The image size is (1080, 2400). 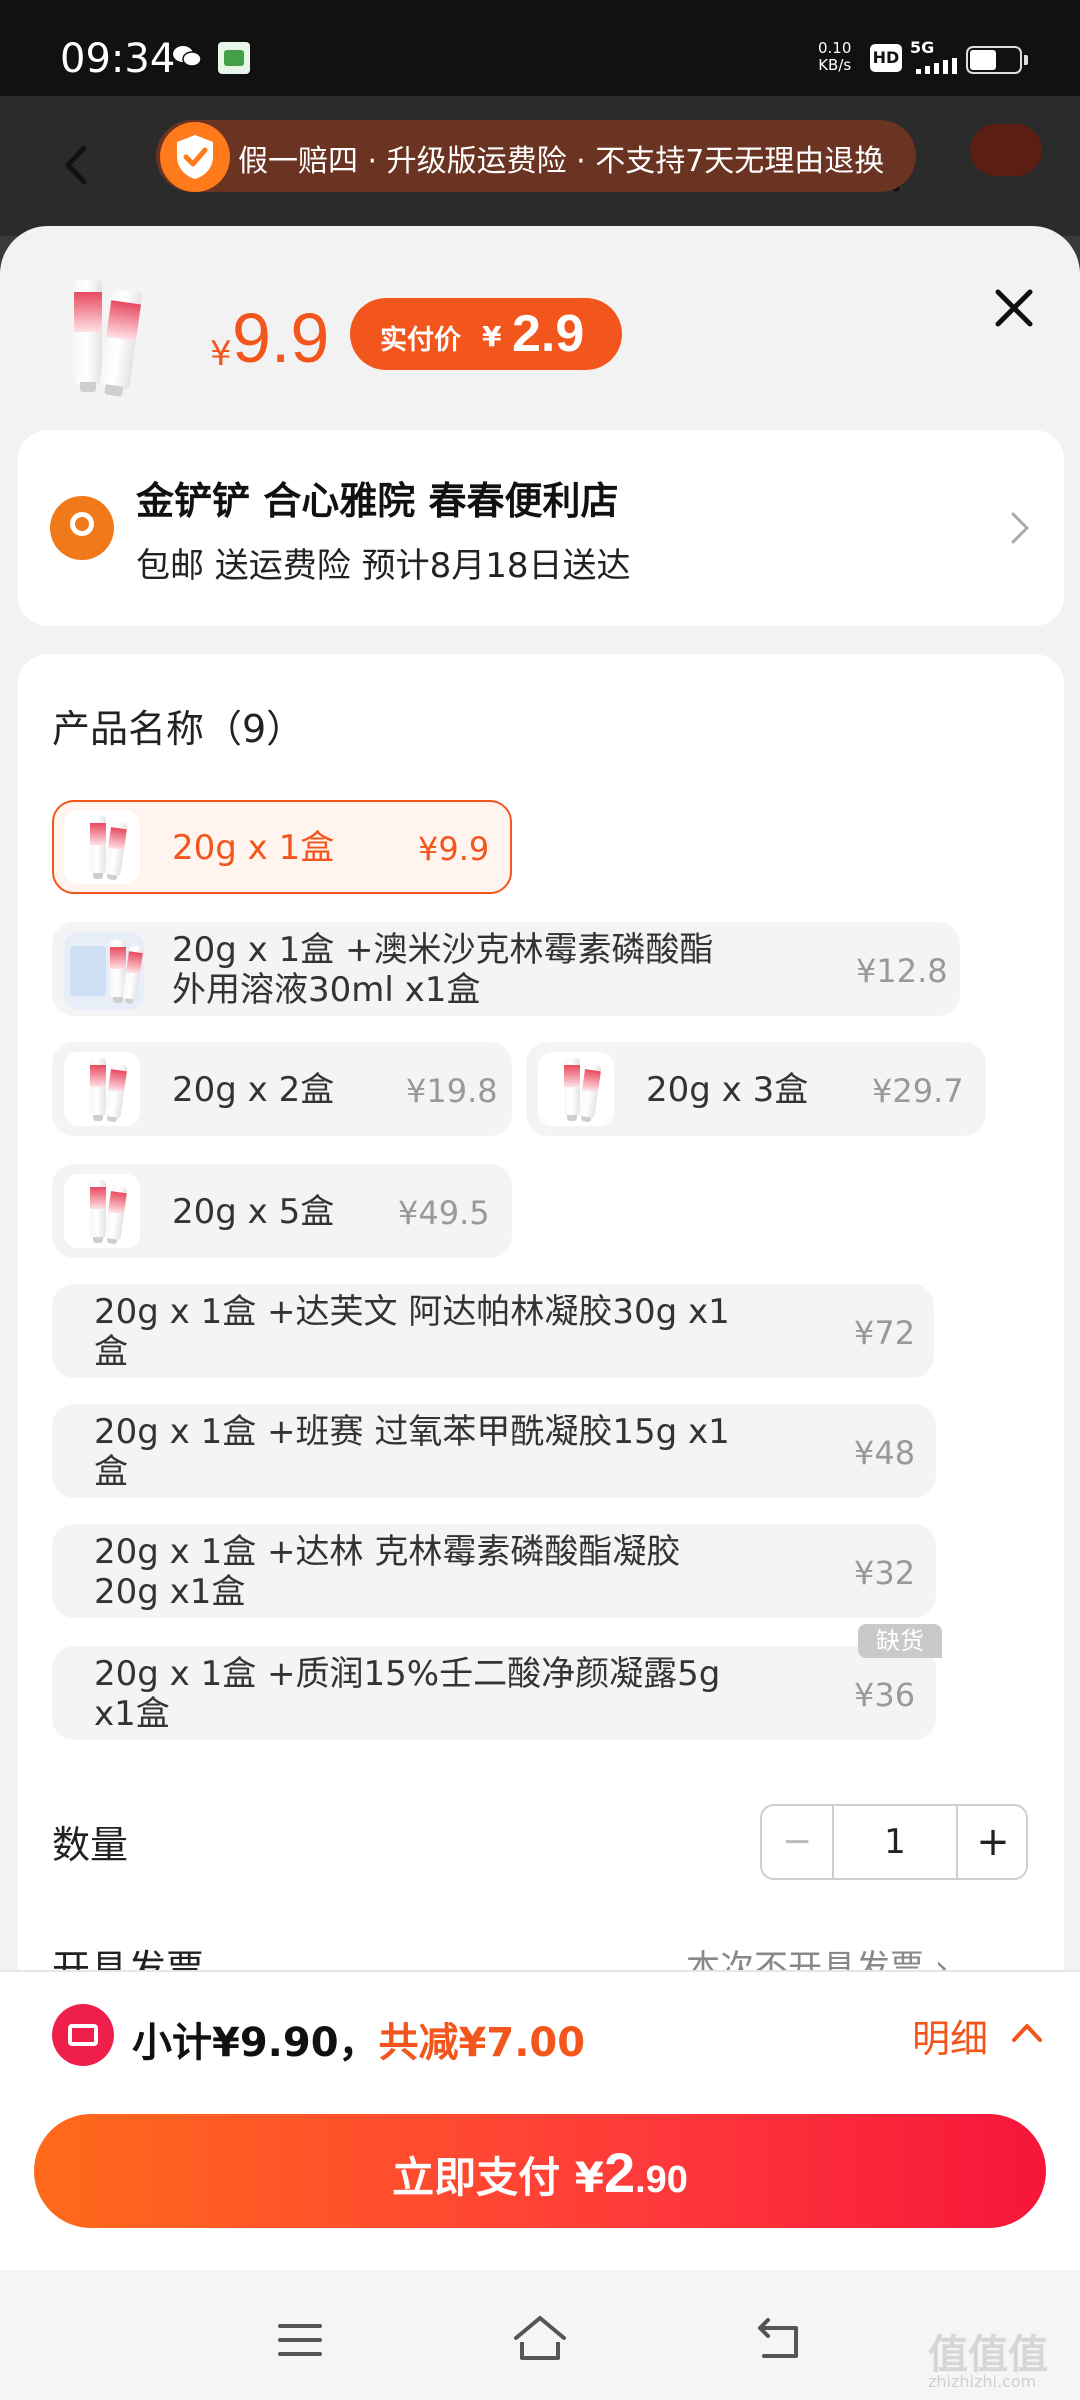 What do you see at coordinates (918, 1091) in the screenshot?
I see `option-price: ¥29.7` at bounding box center [918, 1091].